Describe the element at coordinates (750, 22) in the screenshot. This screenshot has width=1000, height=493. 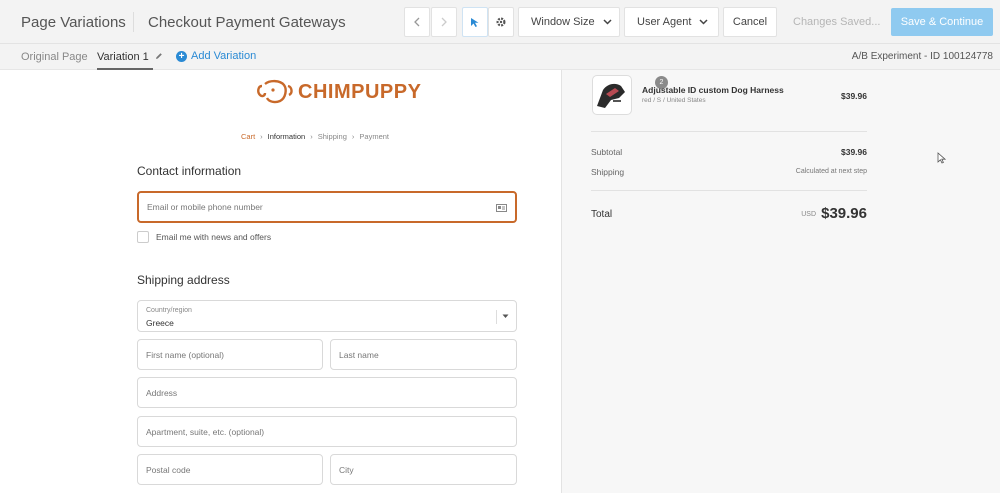
I see `cancel-button: Cancel` at that location.